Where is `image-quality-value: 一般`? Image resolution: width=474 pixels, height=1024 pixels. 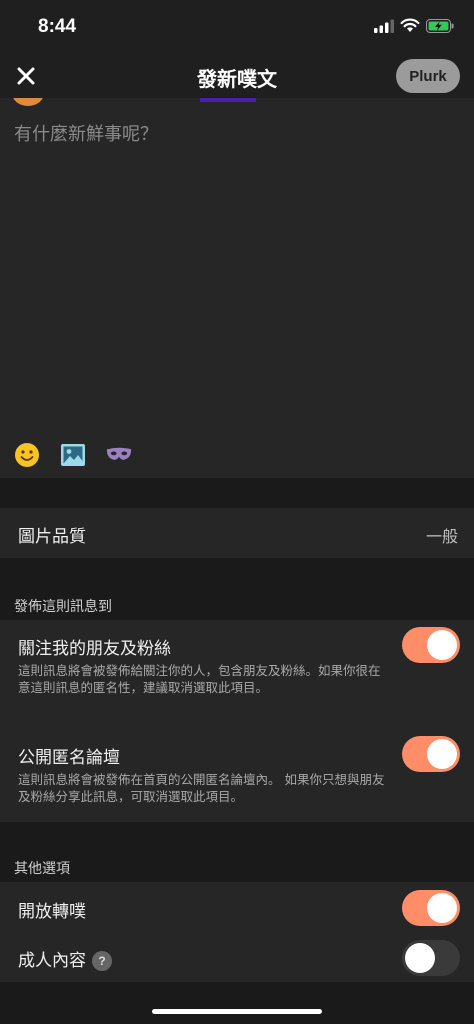
image-quality-value: 一般 is located at coordinates (441, 536).